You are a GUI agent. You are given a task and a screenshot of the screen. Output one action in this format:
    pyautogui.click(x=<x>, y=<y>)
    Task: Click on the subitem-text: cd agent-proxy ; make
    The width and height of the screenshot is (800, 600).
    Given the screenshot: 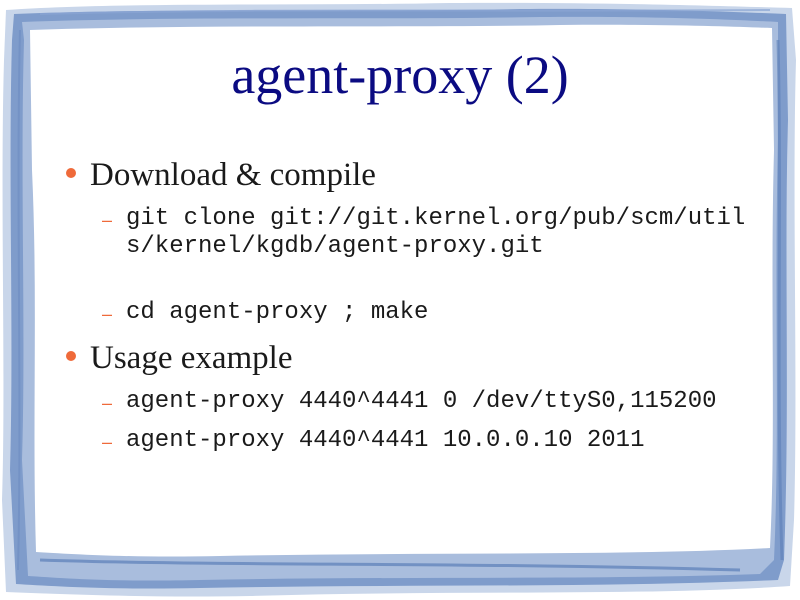 What is the action you would take?
    pyautogui.click(x=277, y=312)
    